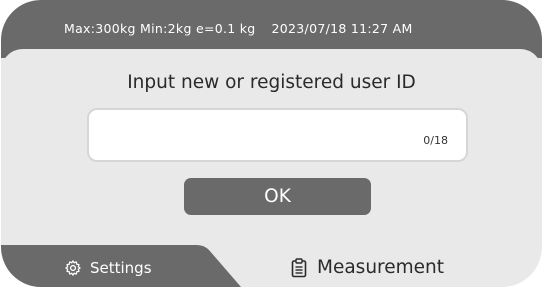 Image resolution: width=543 pixels, height=287 pixels. What do you see at coordinates (277, 135) in the screenshot?
I see `user-id-input: 0/18` at bounding box center [277, 135].